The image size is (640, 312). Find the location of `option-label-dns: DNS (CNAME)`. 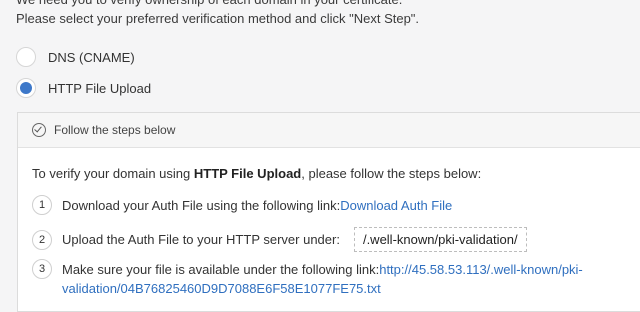

option-label-dns: DNS (CNAME) is located at coordinates (91, 57).